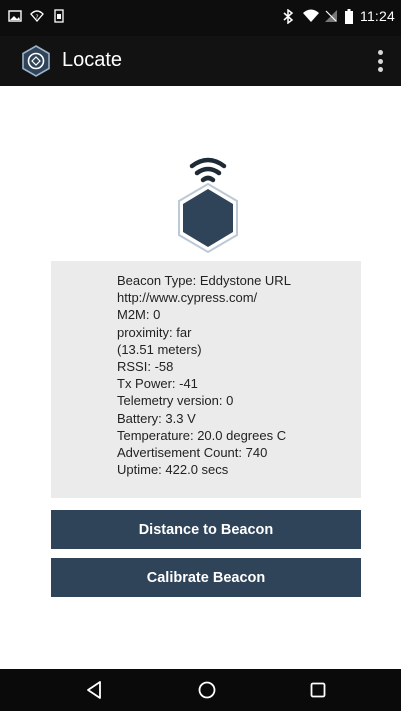 This screenshot has width=401, height=711. What do you see at coordinates (318, 690) in the screenshot?
I see `recents-square-icon` at bounding box center [318, 690].